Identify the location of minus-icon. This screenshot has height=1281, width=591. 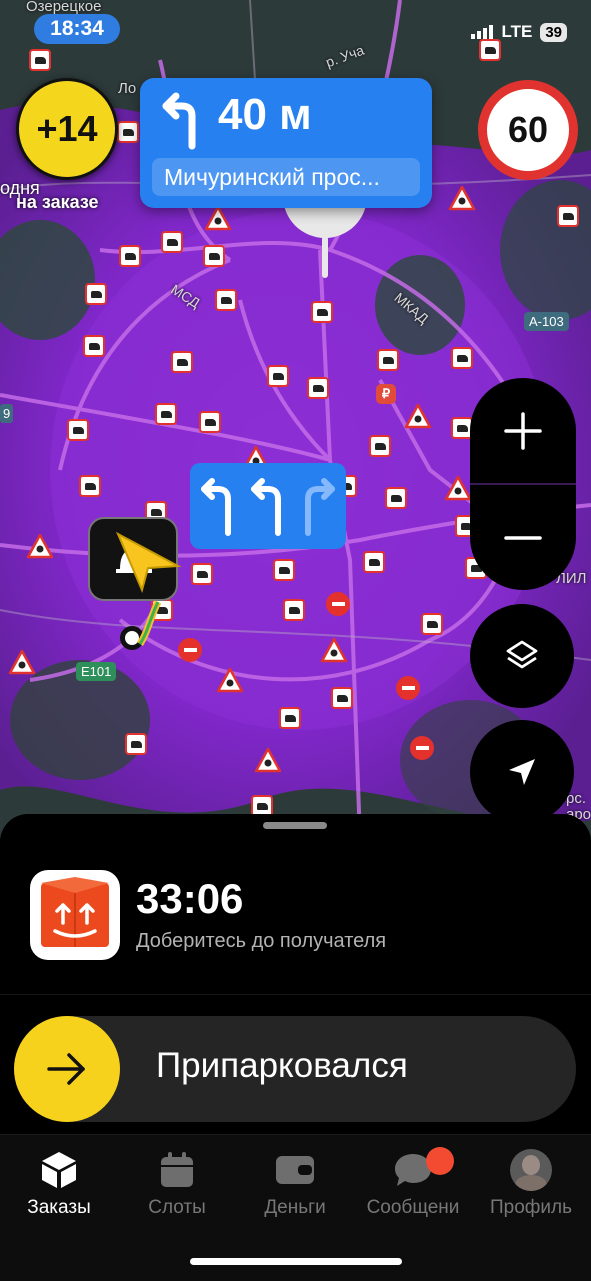
(523, 537).